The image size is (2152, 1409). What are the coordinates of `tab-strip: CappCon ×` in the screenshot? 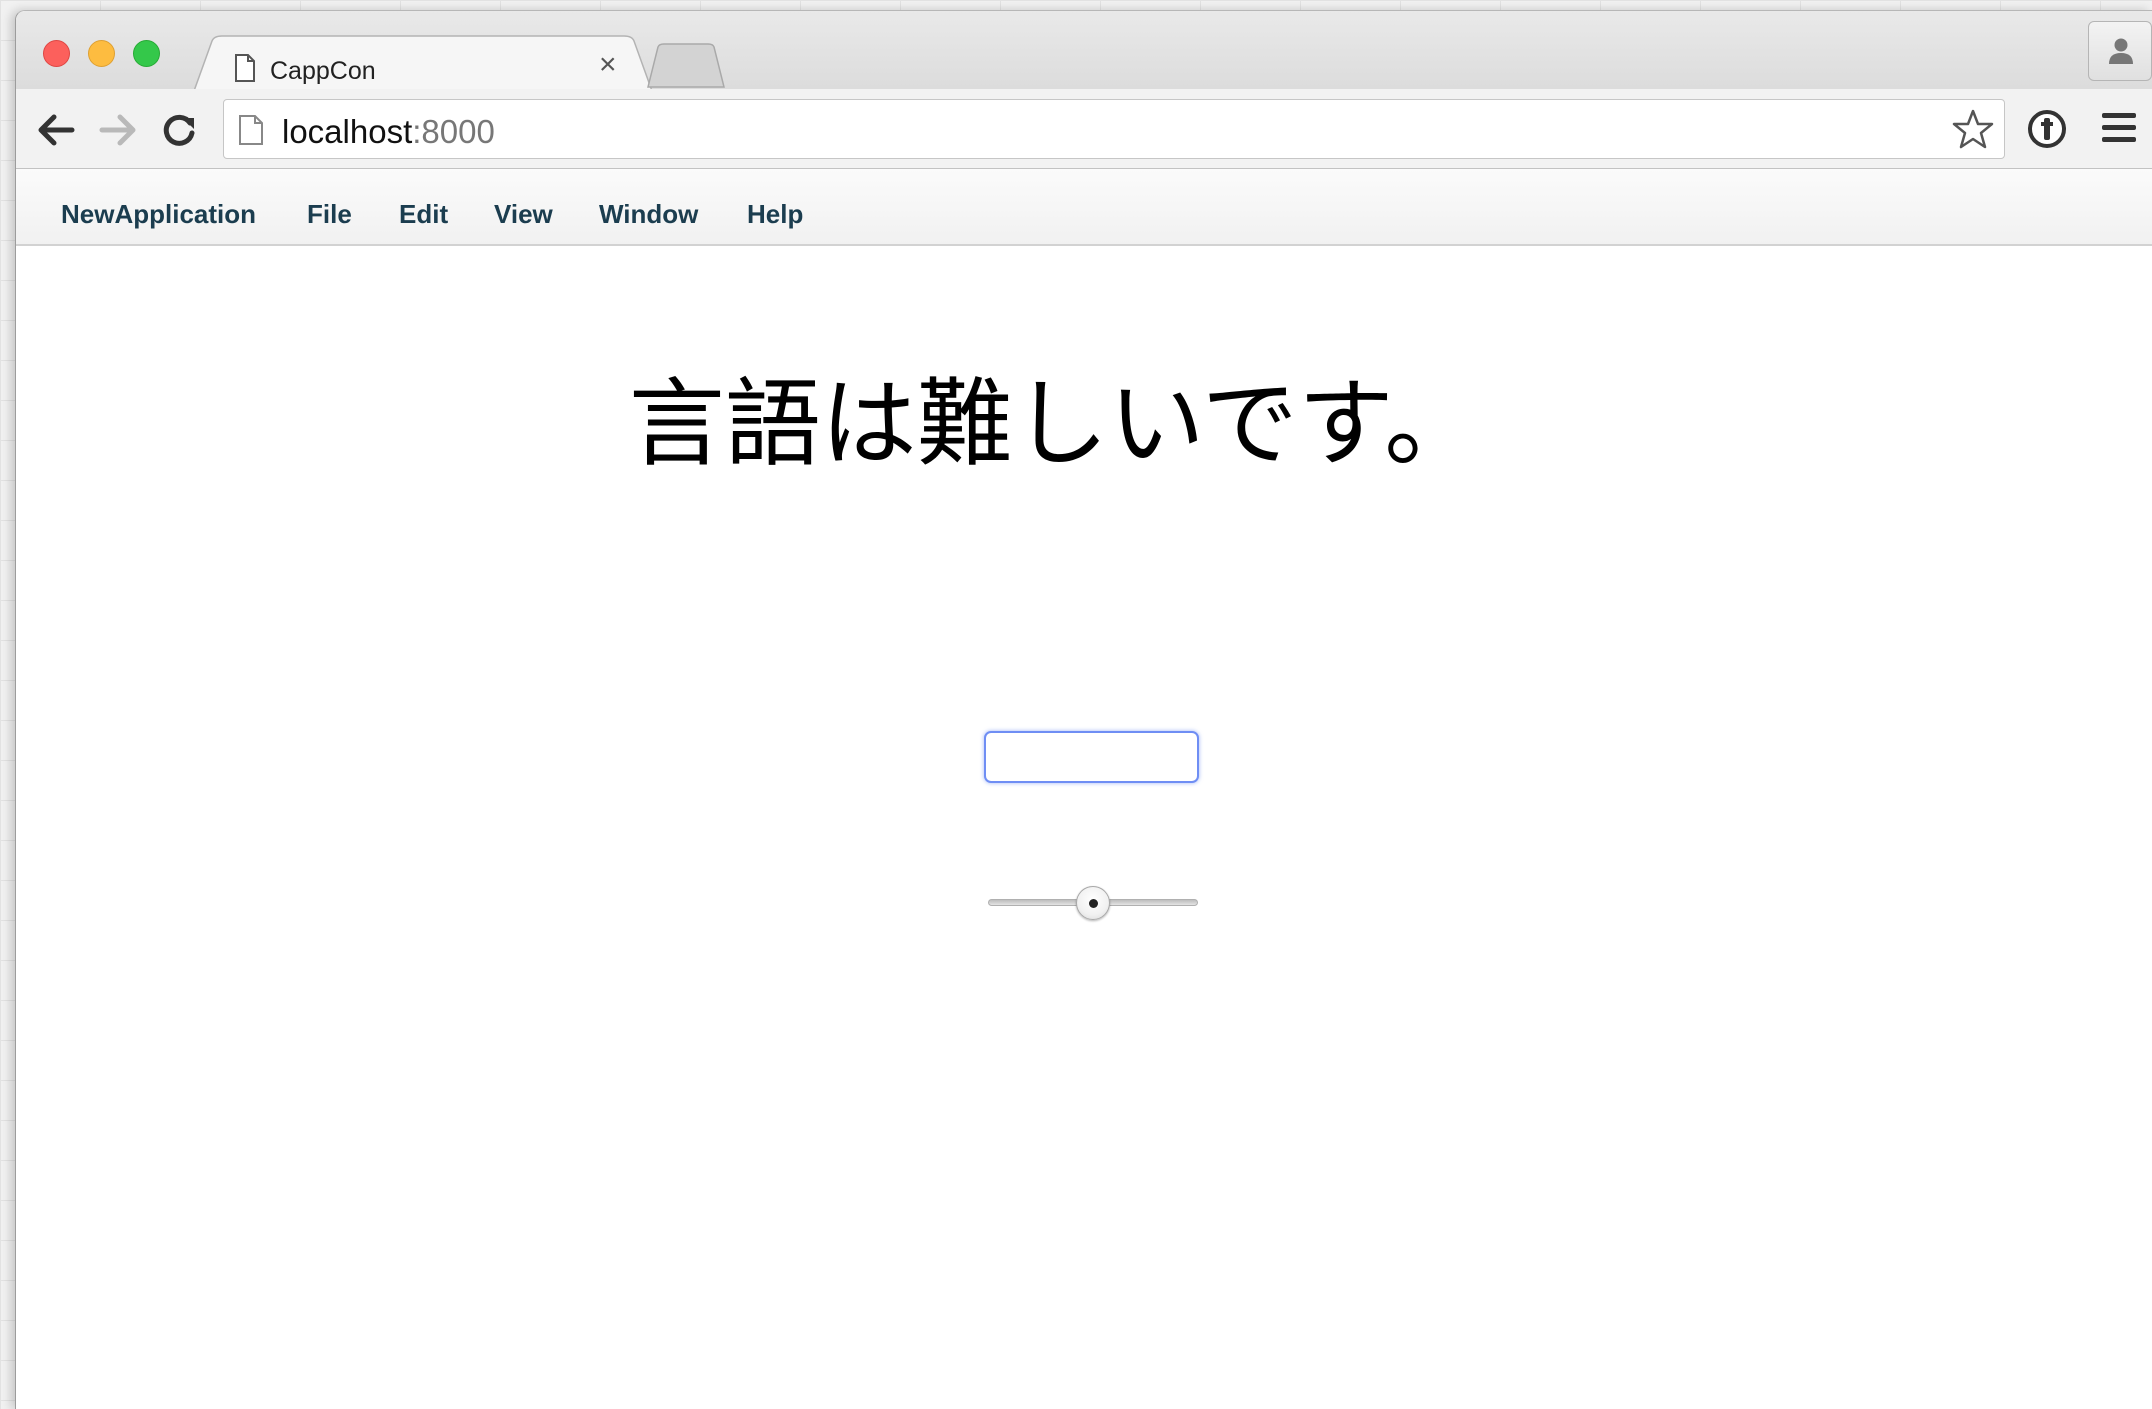 It's located at (1084, 51).